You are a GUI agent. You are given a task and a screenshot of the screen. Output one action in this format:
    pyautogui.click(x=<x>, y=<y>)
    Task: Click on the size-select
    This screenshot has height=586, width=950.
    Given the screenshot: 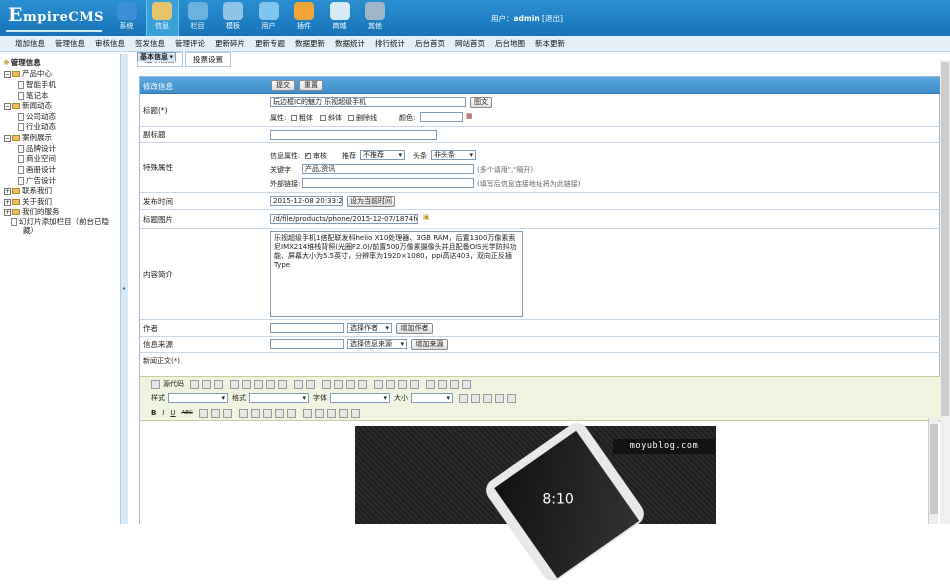 What is the action you would take?
    pyautogui.click(x=432, y=398)
    